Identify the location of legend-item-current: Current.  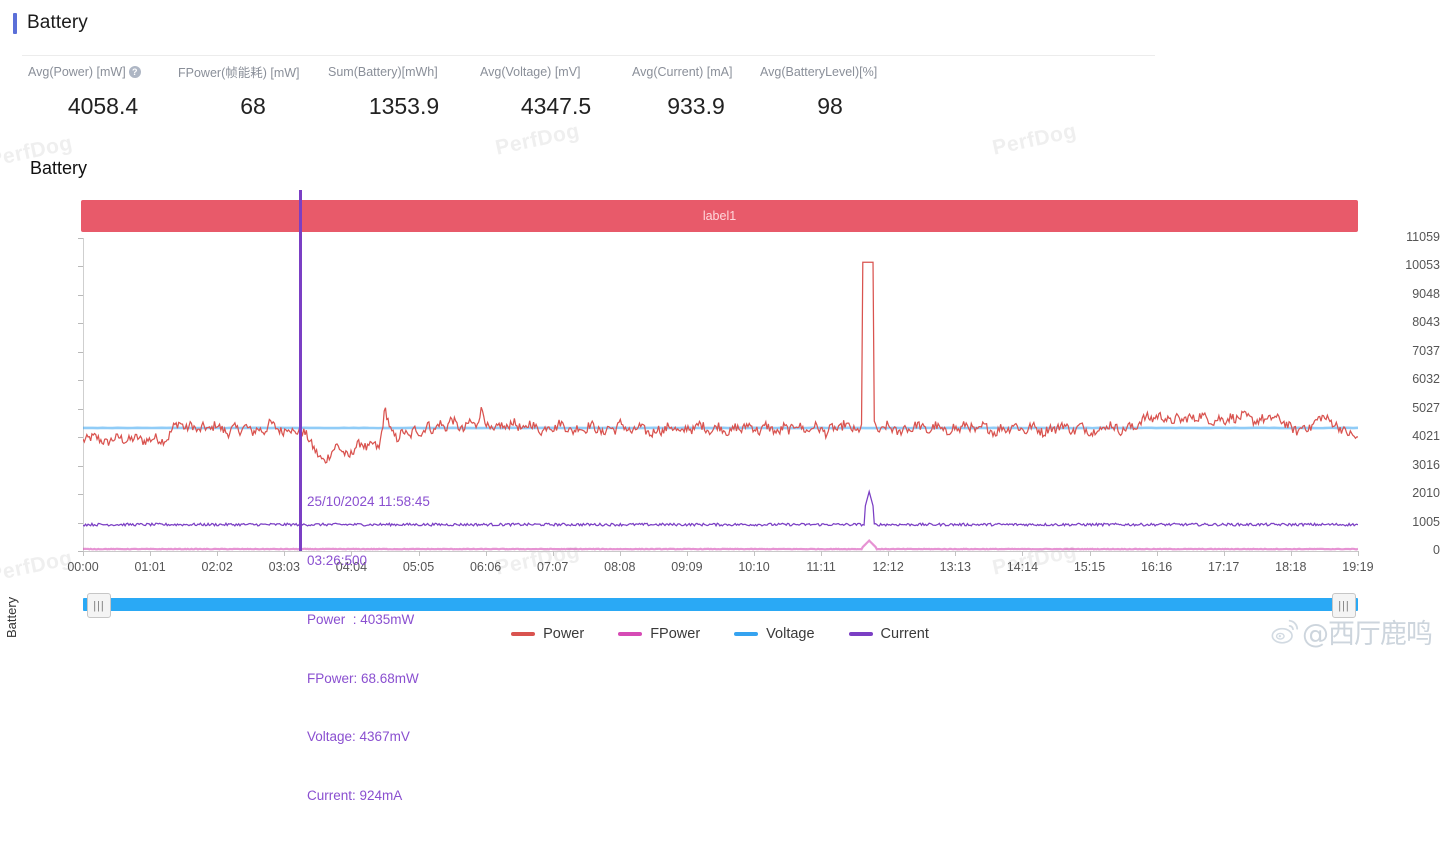
(889, 634).